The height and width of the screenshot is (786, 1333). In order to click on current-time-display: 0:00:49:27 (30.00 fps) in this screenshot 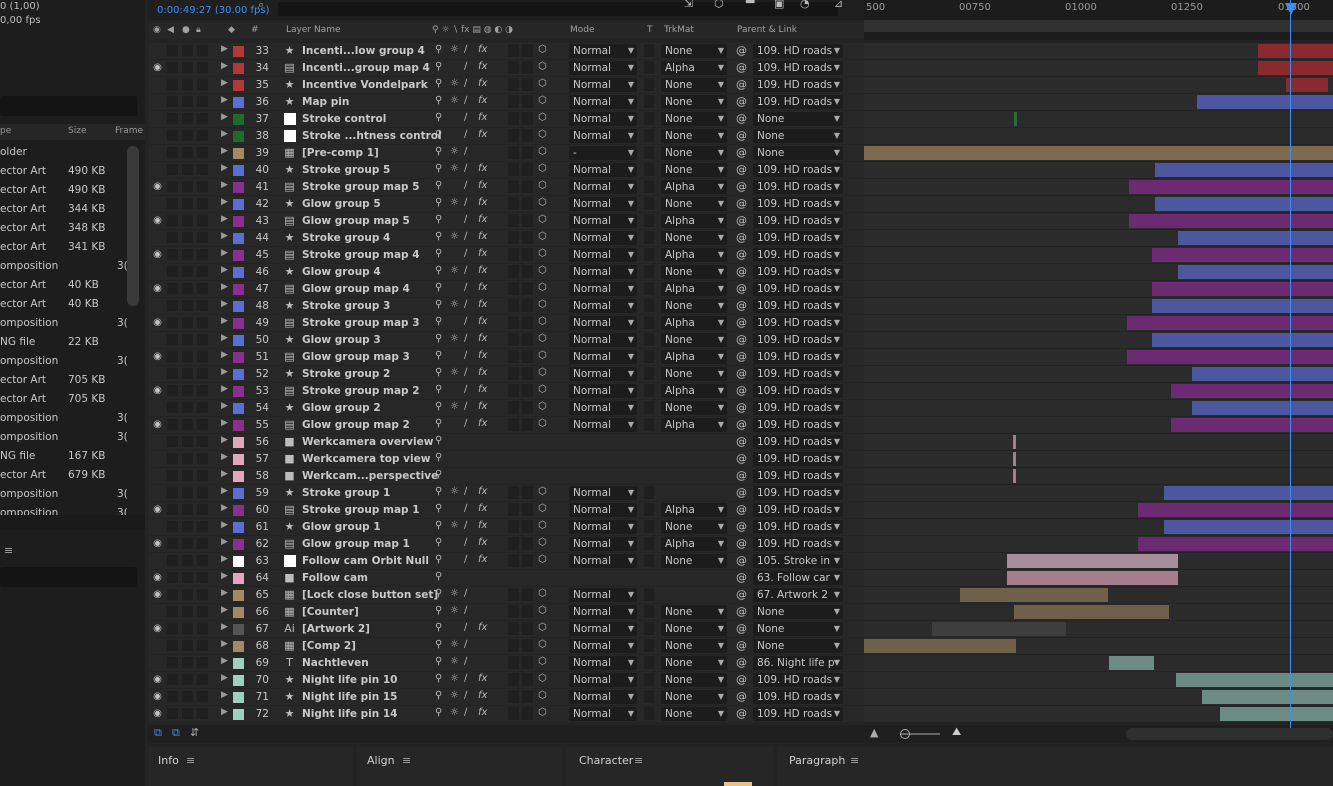, I will do `click(213, 10)`.